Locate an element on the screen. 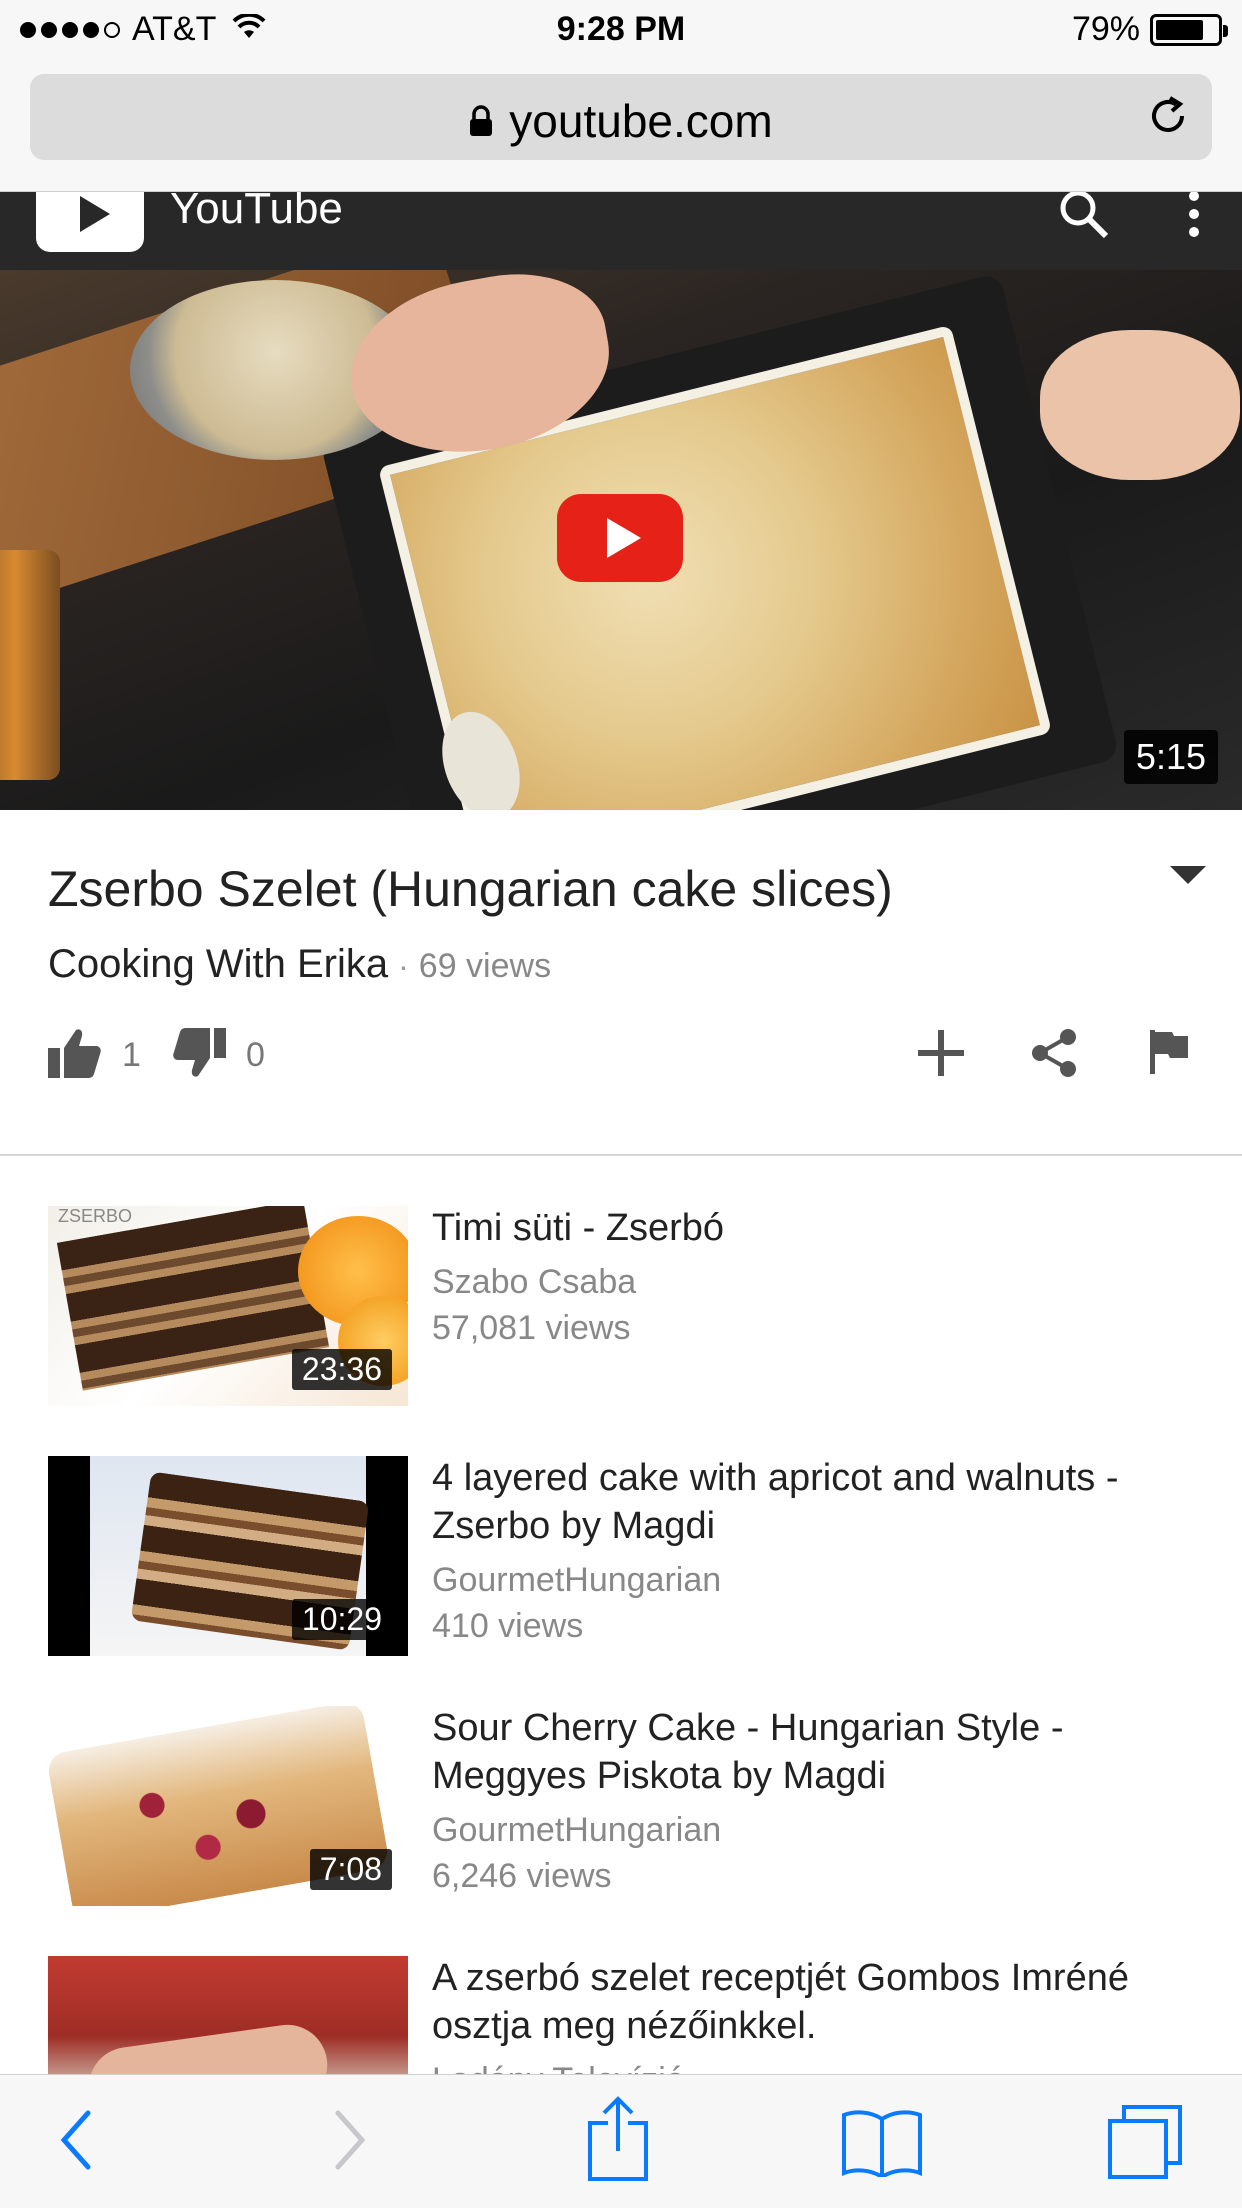  related-video-views: 6,246 views is located at coordinates (522, 1876).